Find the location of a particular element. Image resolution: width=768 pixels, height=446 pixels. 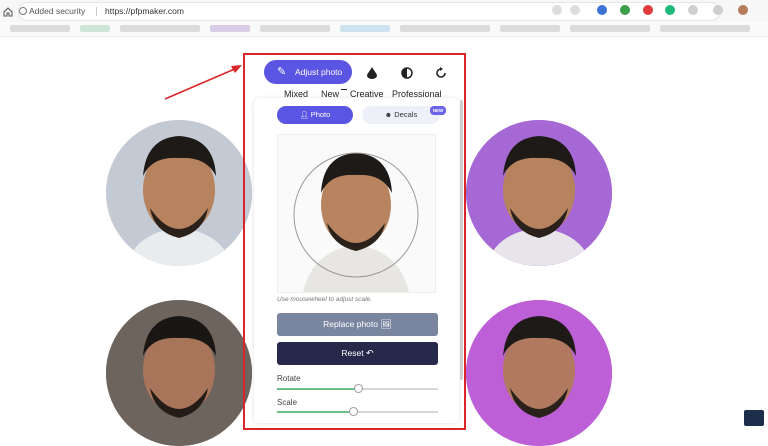

favorite-icon is located at coordinates (575, 10).